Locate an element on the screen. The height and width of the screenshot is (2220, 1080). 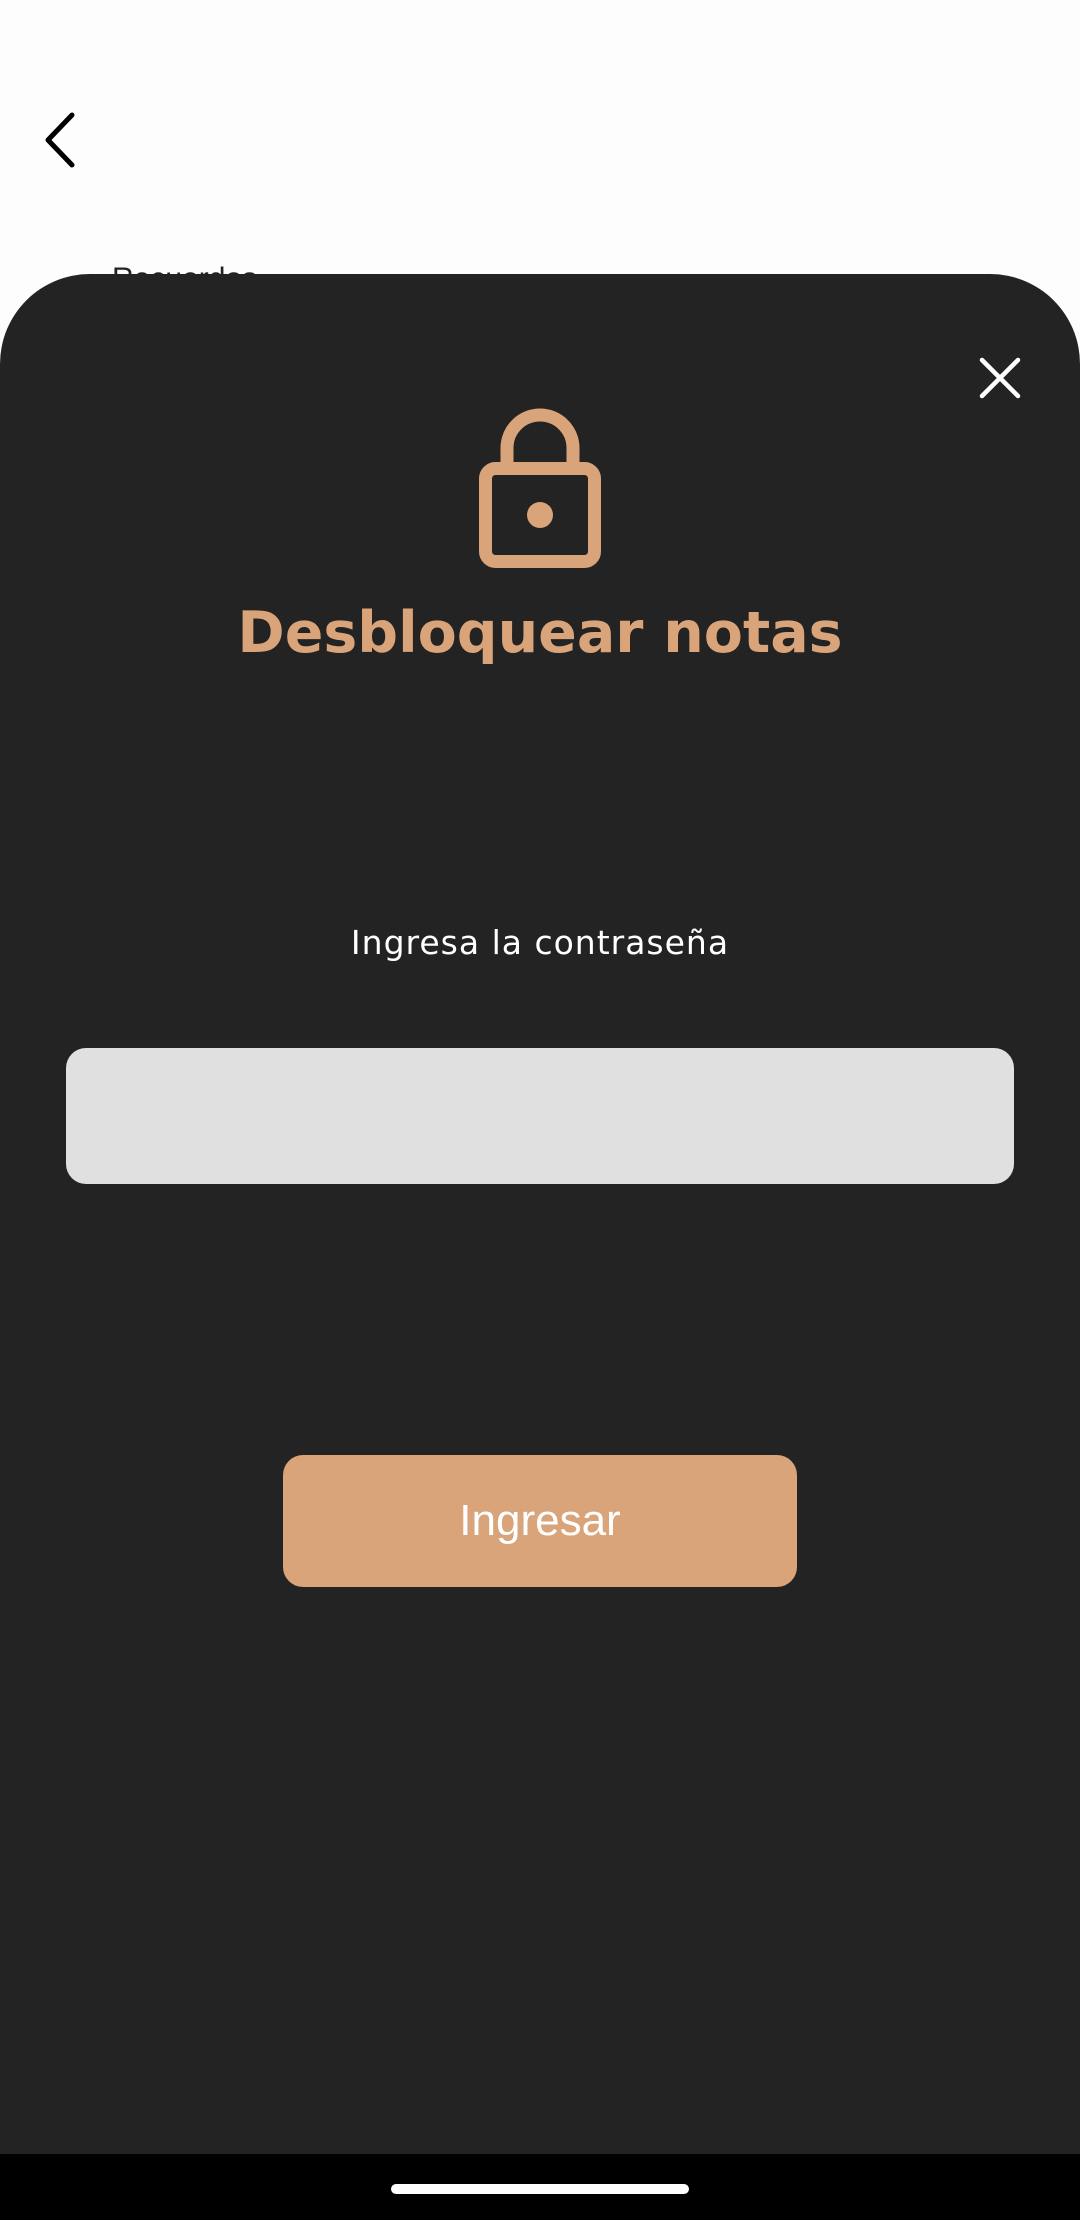
back-button is located at coordinates (60, 140).